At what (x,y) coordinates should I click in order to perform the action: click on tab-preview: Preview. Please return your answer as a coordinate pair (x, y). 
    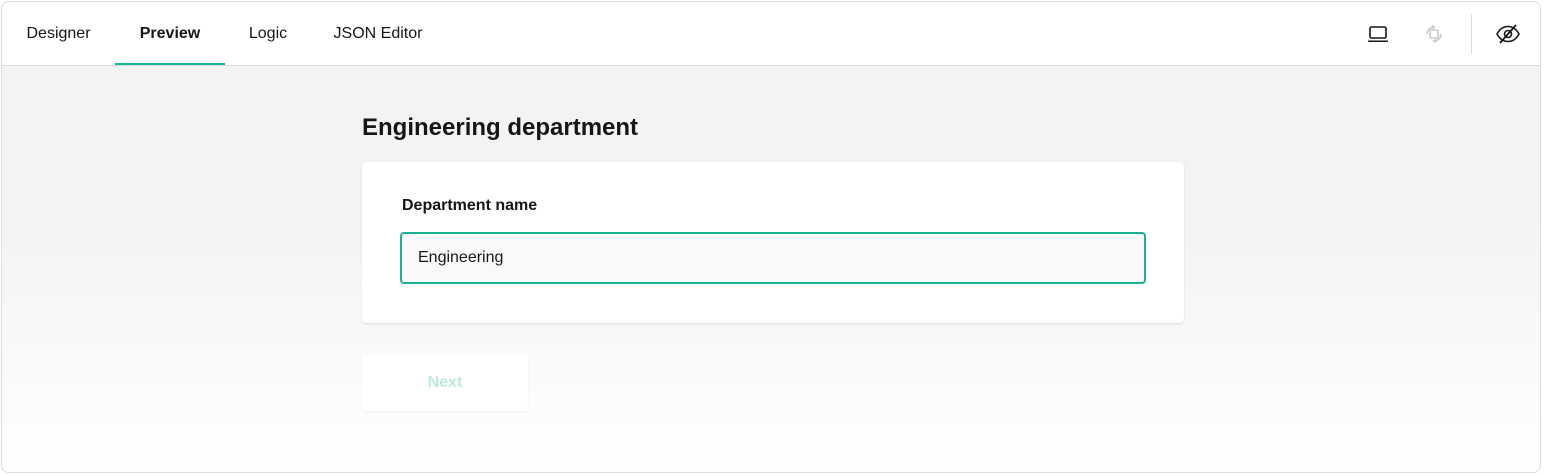
    Looking at the image, I should click on (170, 33).